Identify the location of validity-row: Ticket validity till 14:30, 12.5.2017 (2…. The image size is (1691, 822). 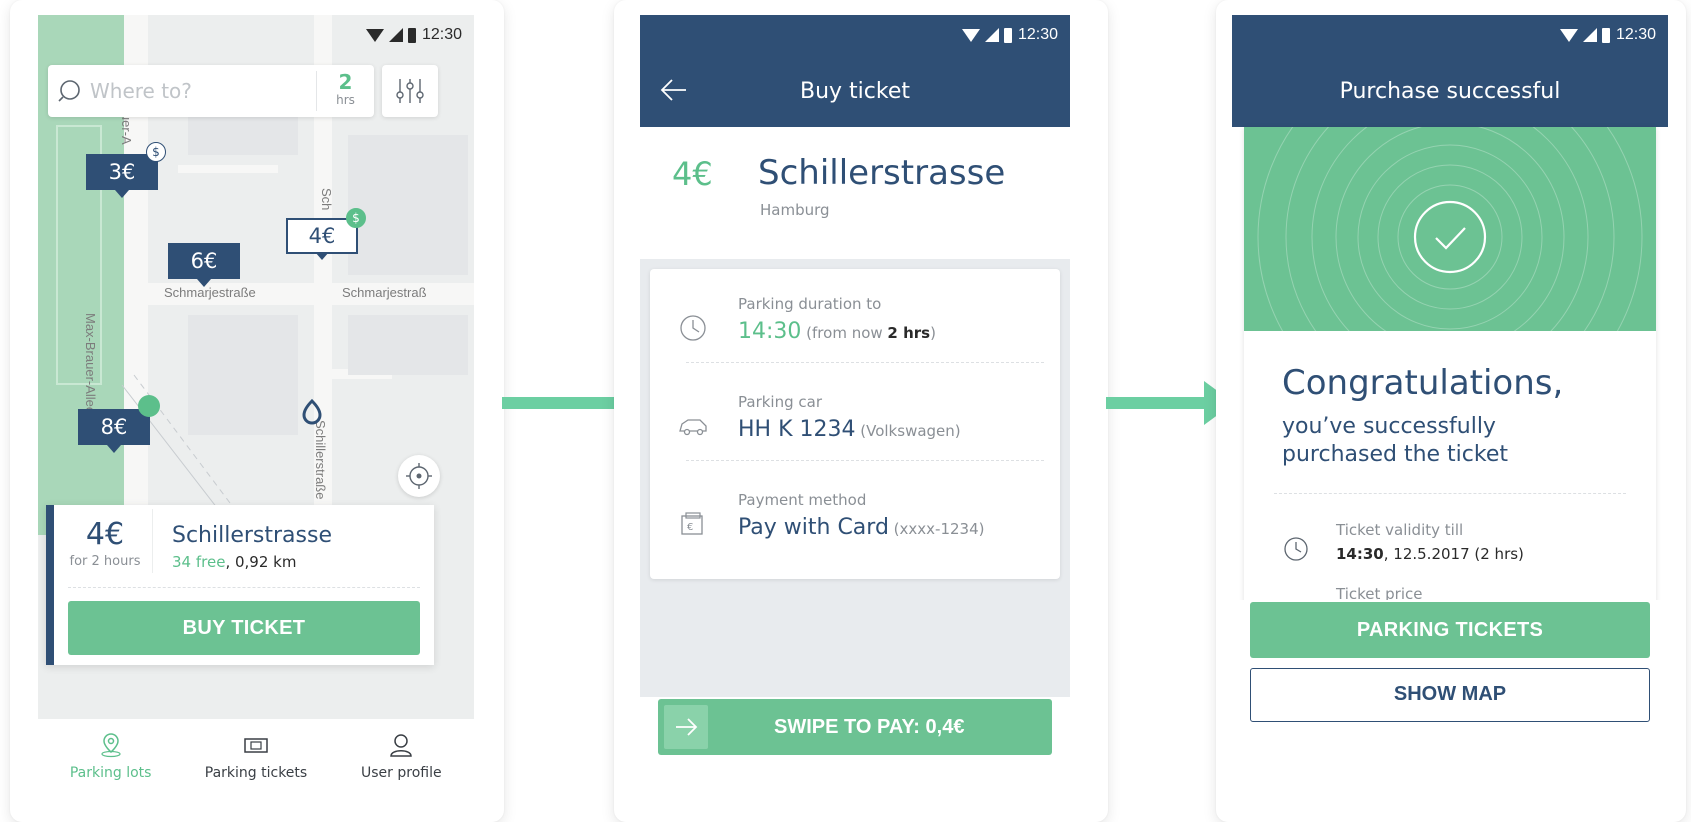
(1450, 556).